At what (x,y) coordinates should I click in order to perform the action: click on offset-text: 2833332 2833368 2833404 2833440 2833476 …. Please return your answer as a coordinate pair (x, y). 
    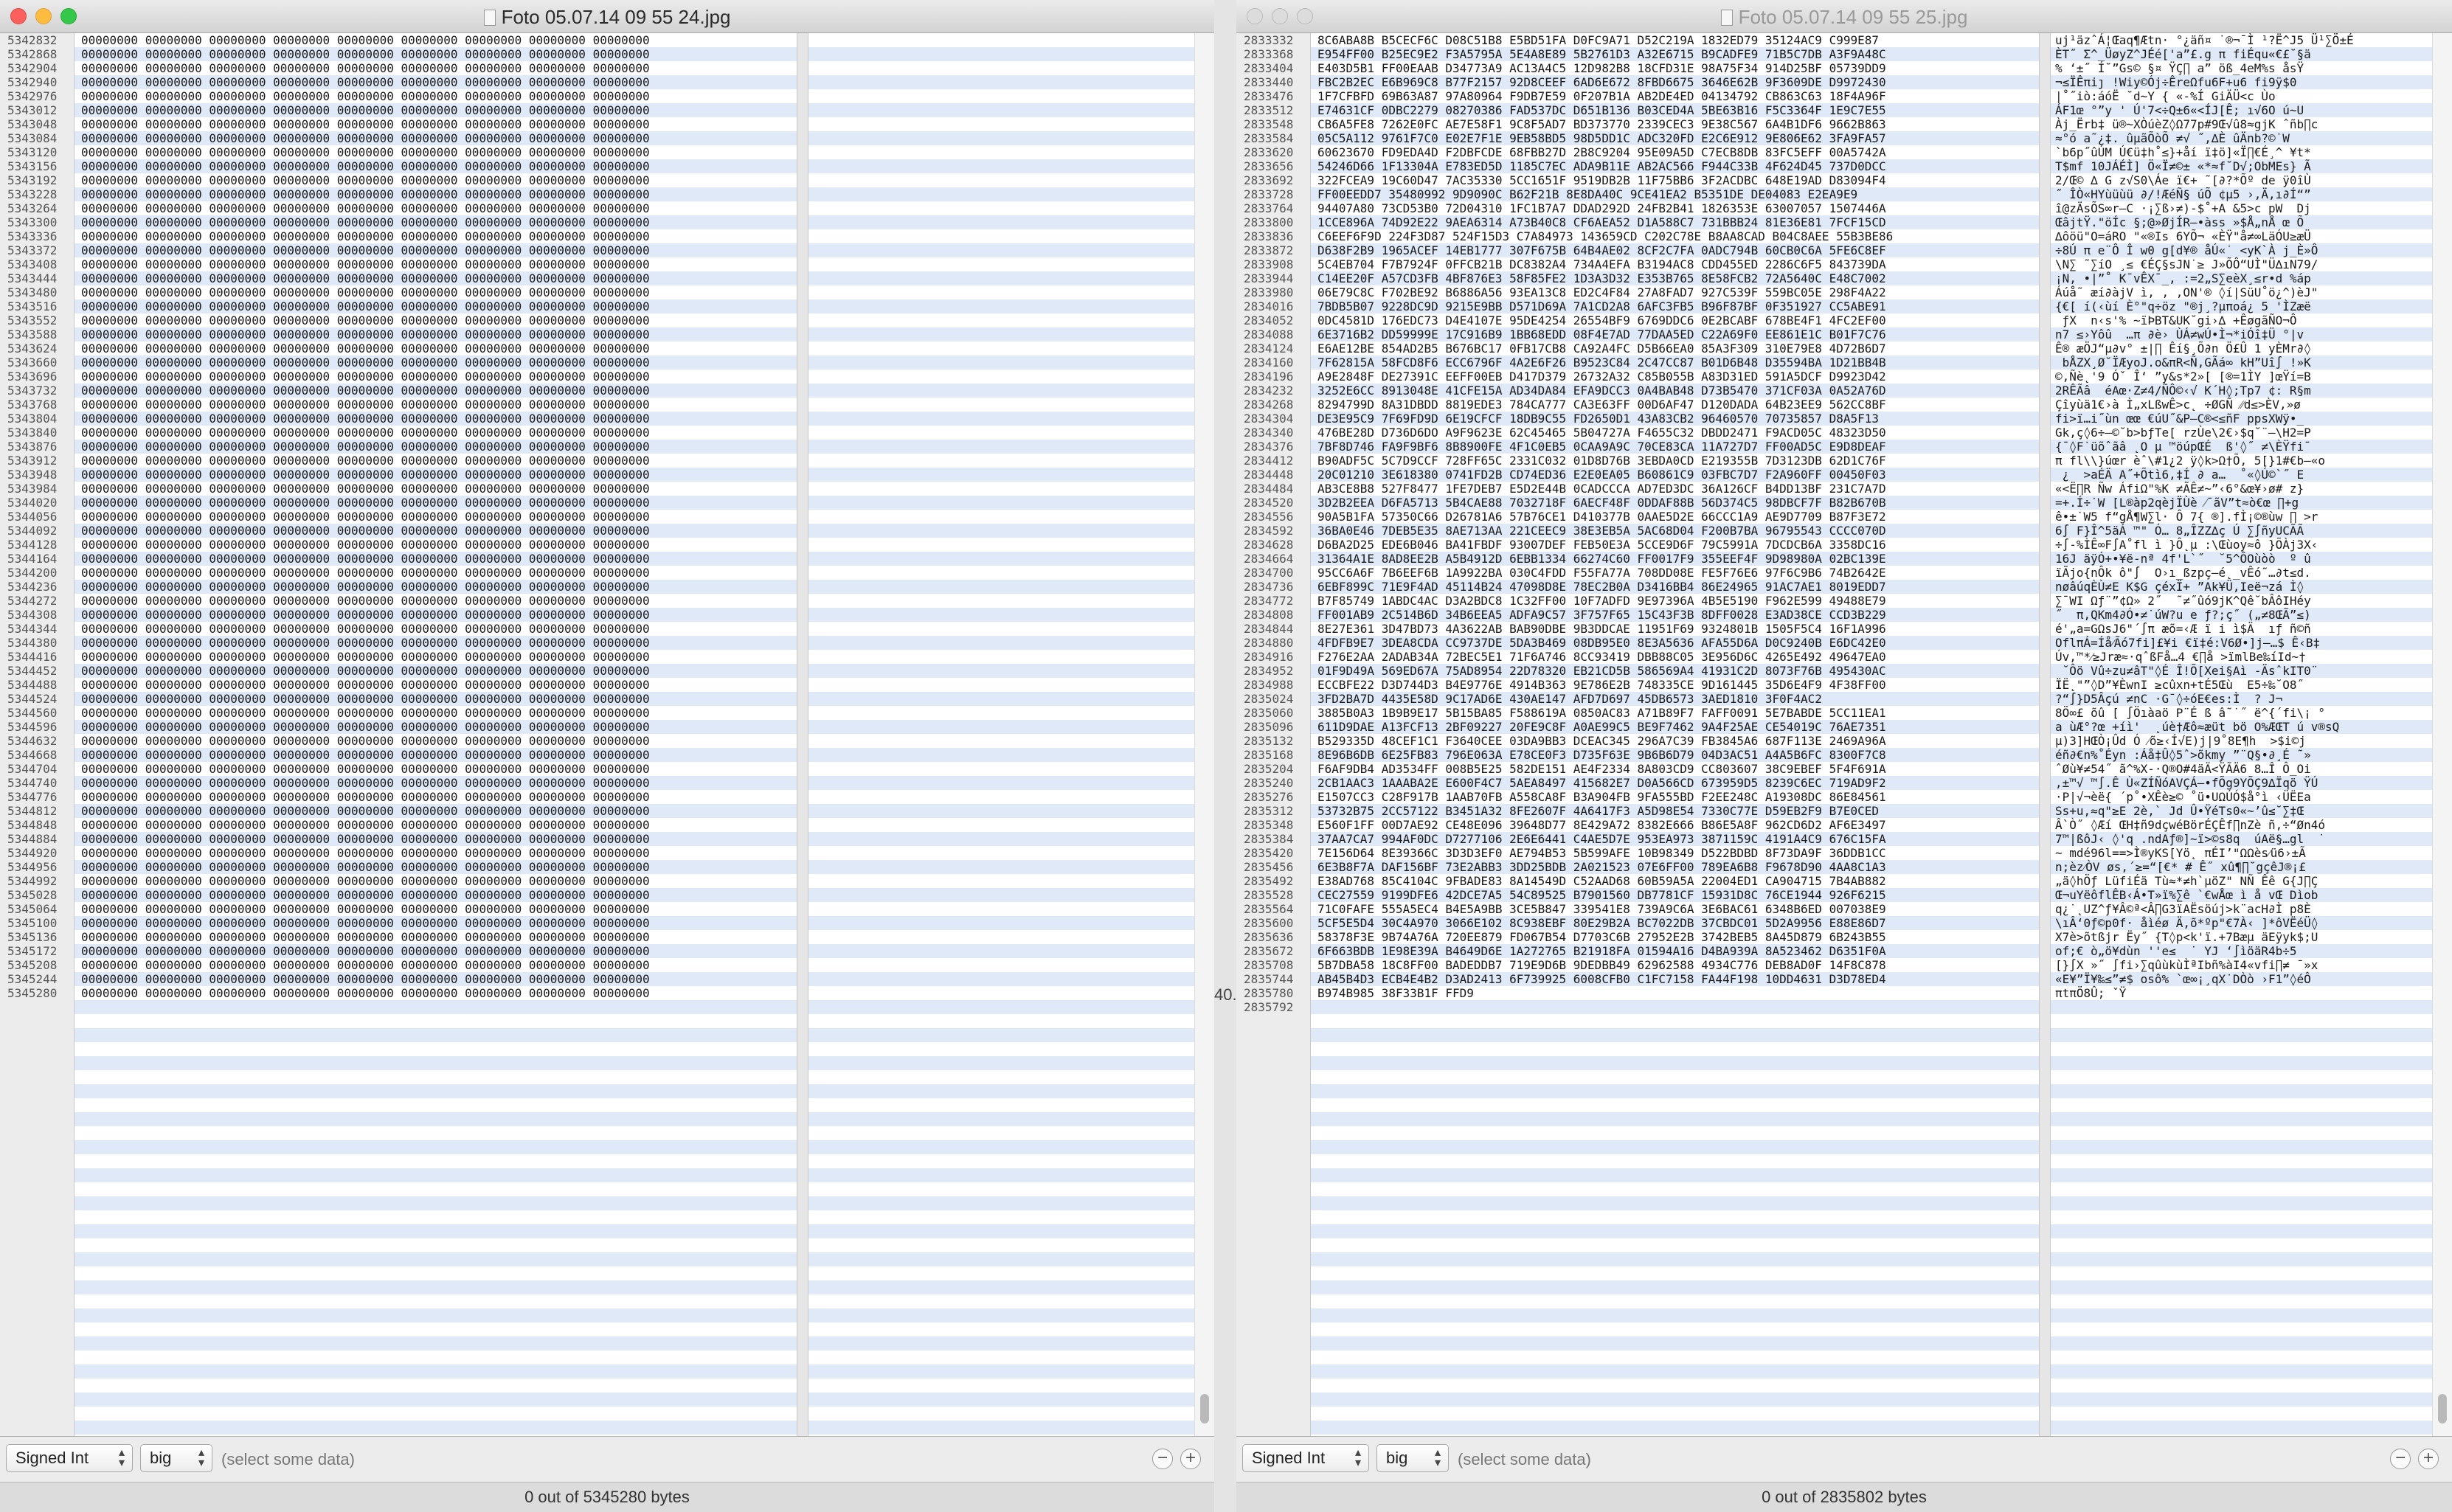
    Looking at the image, I should click on (1269, 523).